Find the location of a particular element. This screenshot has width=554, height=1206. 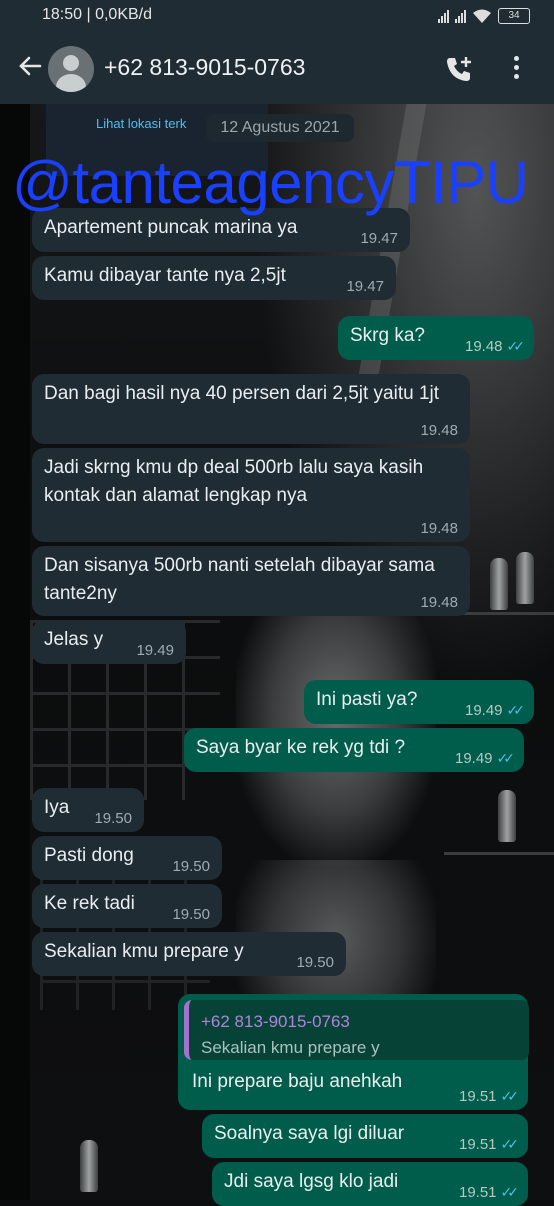

message-bubble-incoming: Jelas y 19.49 is located at coordinates (109, 642).